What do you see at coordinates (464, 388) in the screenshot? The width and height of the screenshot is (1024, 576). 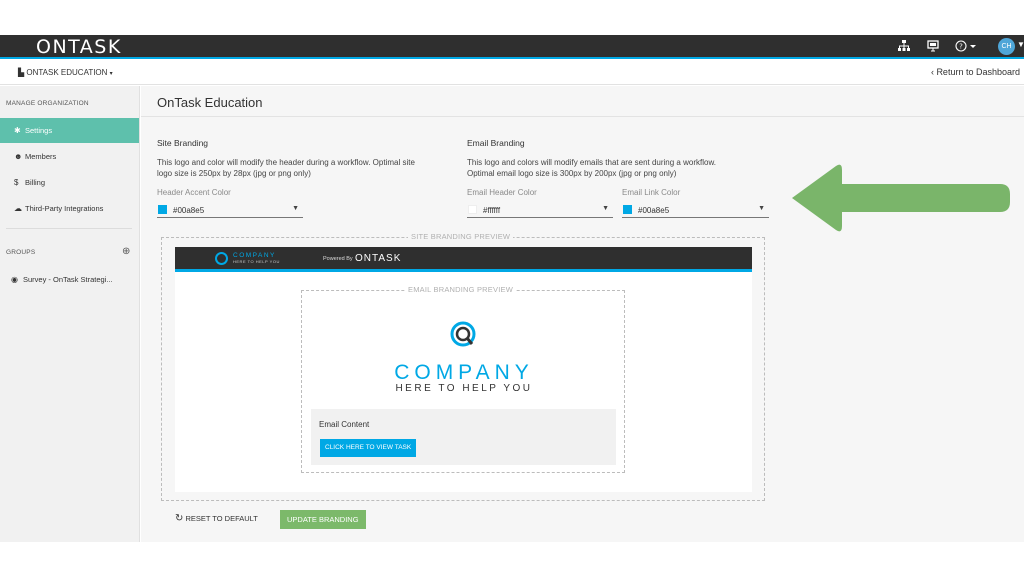 I see `email-company-tagline: HERE TO HELP YOU` at bounding box center [464, 388].